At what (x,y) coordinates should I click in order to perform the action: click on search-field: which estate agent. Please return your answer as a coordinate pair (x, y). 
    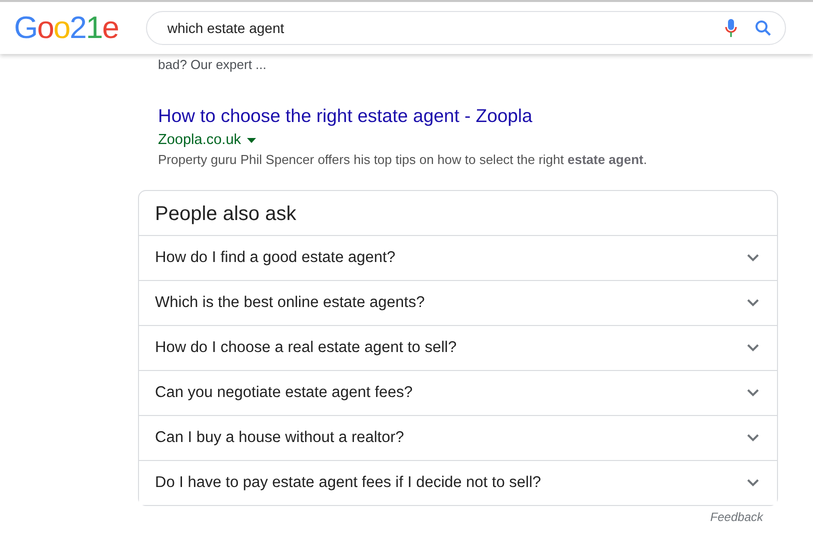
    Looking at the image, I should click on (437, 28).